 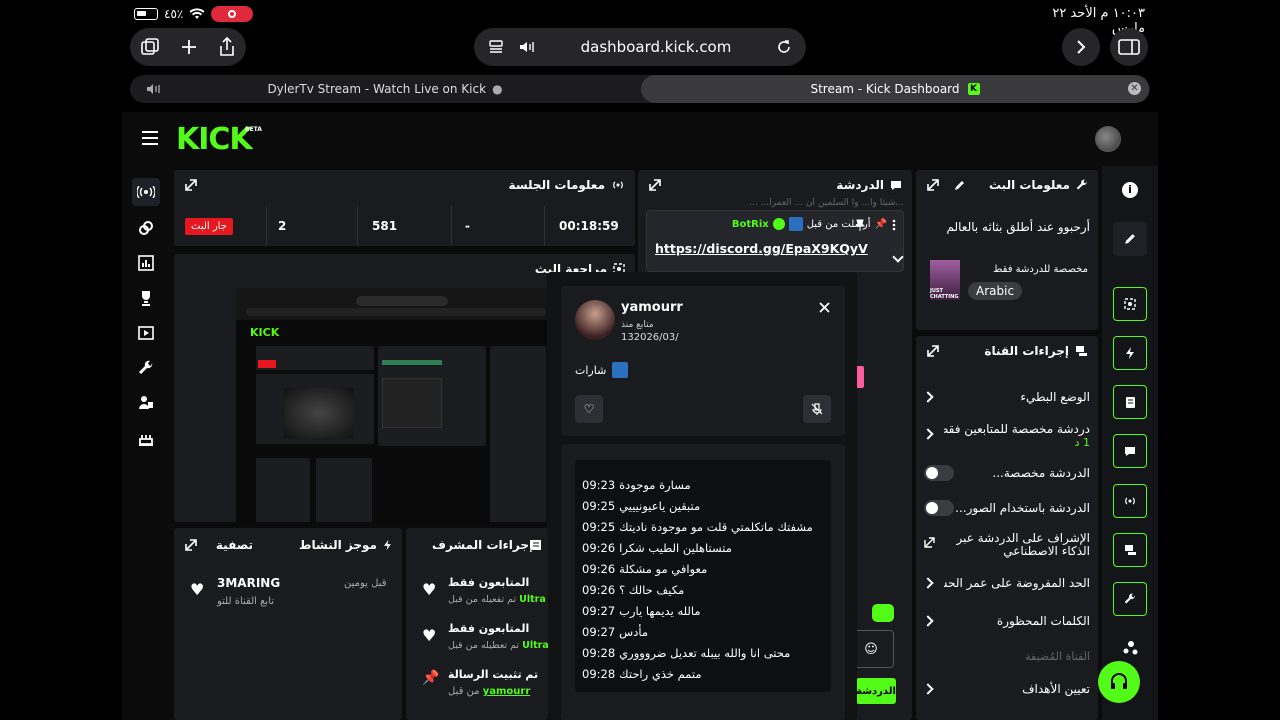 What do you see at coordinates (1130, 599) in the screenshot?
I see `stream-info-toggle` at bounding box center [1130, 599].